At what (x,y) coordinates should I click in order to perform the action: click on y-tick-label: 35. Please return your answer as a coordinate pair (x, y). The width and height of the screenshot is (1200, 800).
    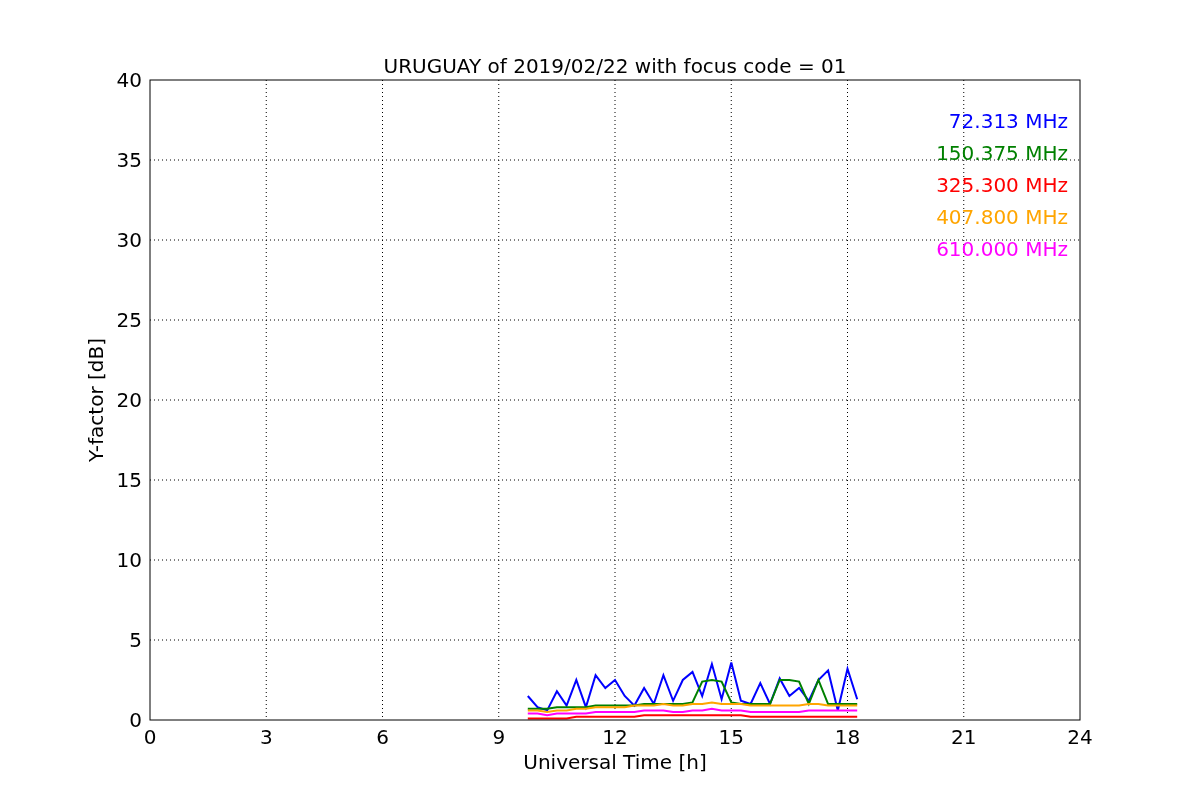
    Looking at the image, I should click on (129, 160).